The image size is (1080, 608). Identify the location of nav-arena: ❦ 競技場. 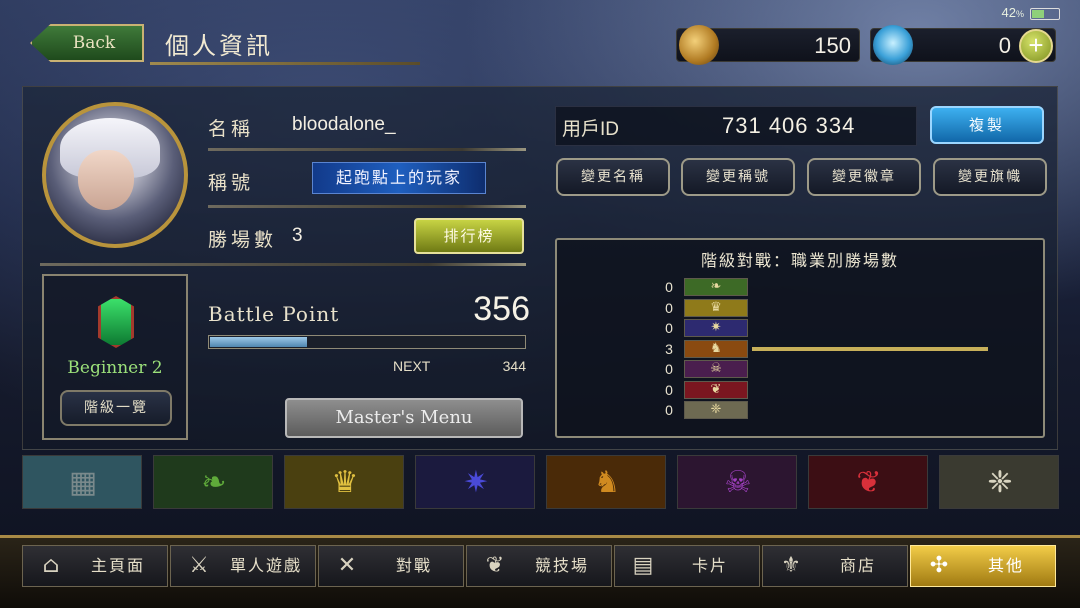
(539, 566).